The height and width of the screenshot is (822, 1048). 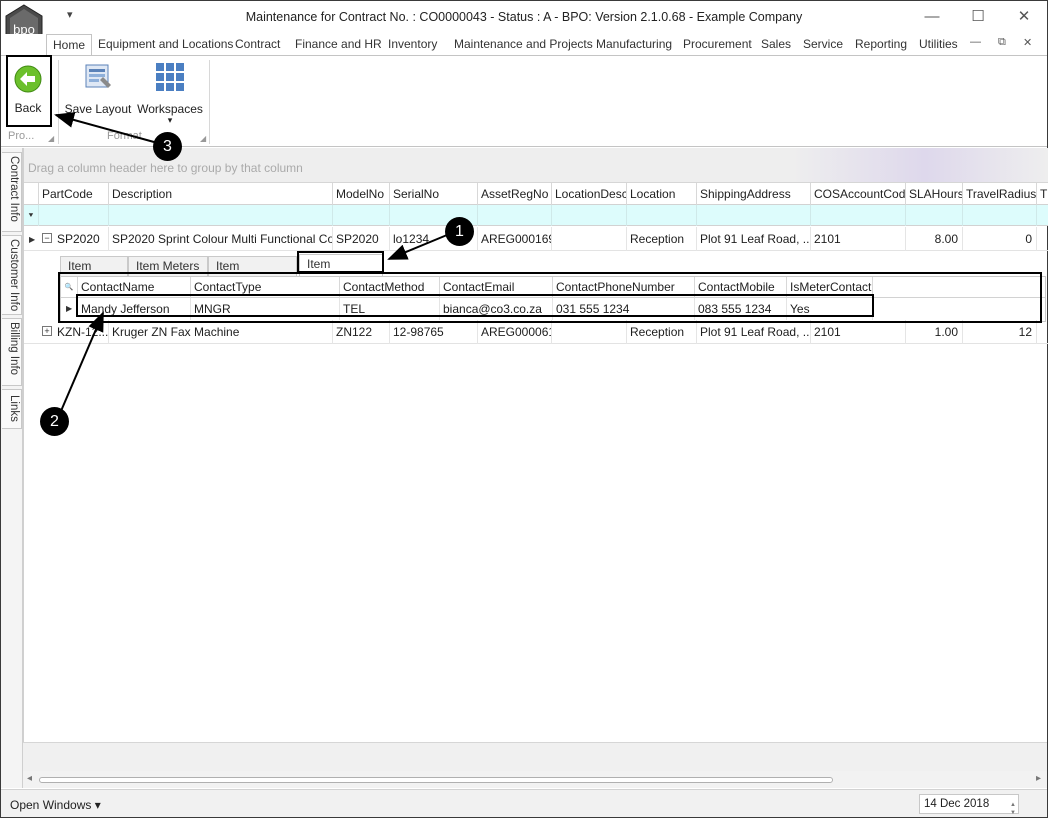 What do you see at coordinates (251, 262) in the screenshot?
I see `callout-arrows` at bounding box center [251, 262].